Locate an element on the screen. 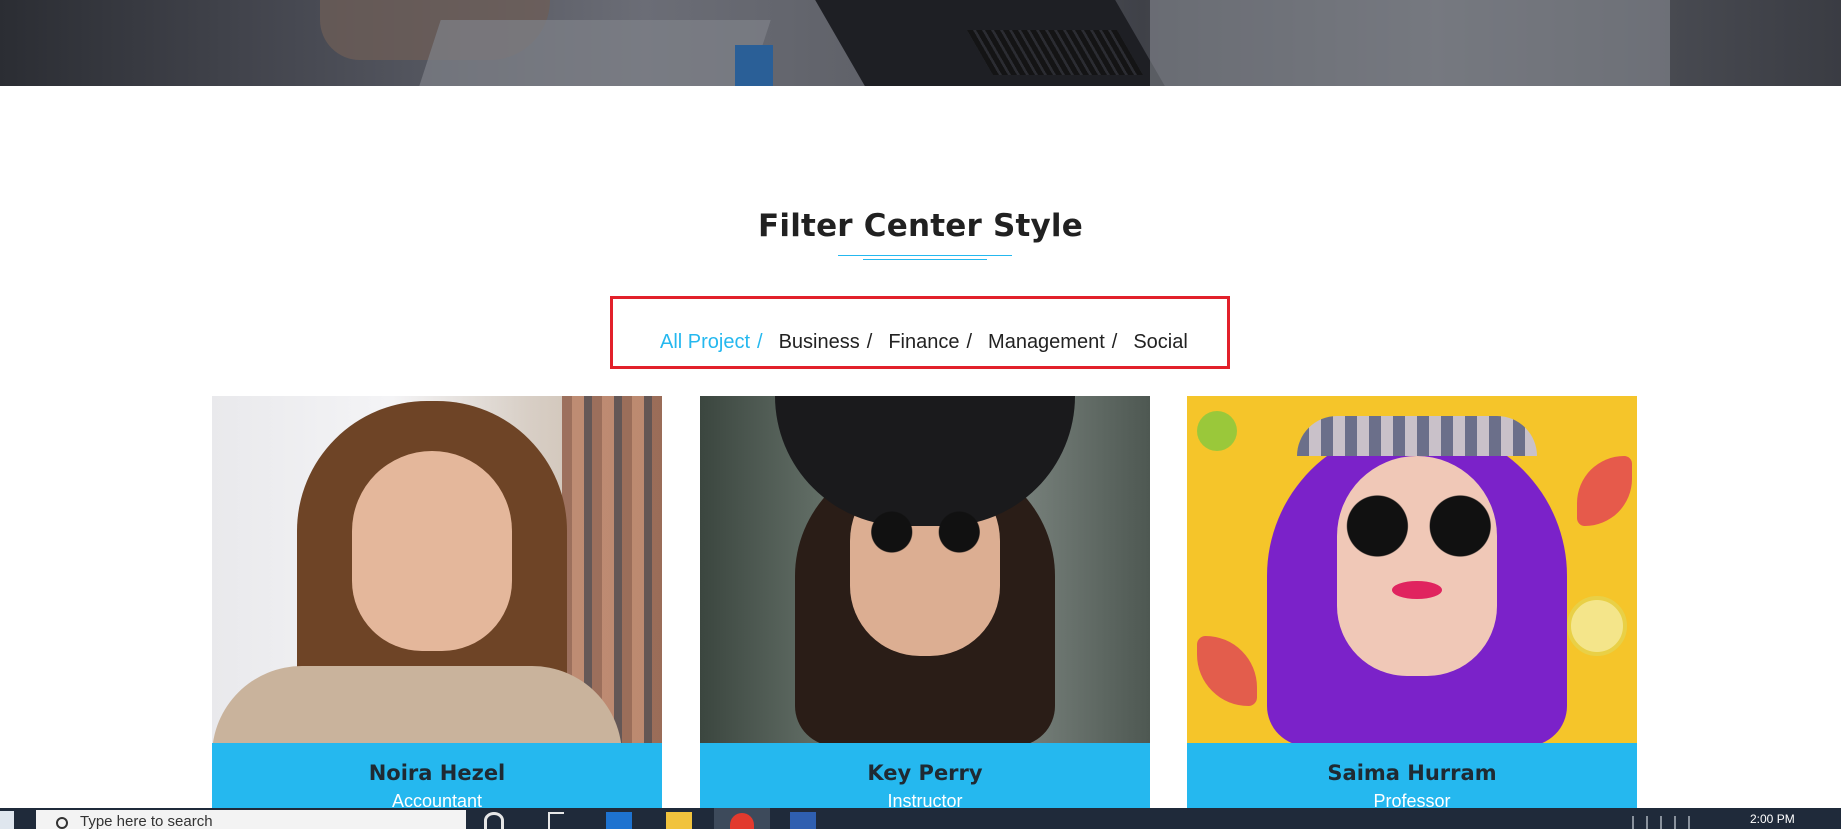 Image resolution: width=1841 pixels, height=829 pixels. taskbar-clock: 2:00 PM is located at coordinates (1772, 819).